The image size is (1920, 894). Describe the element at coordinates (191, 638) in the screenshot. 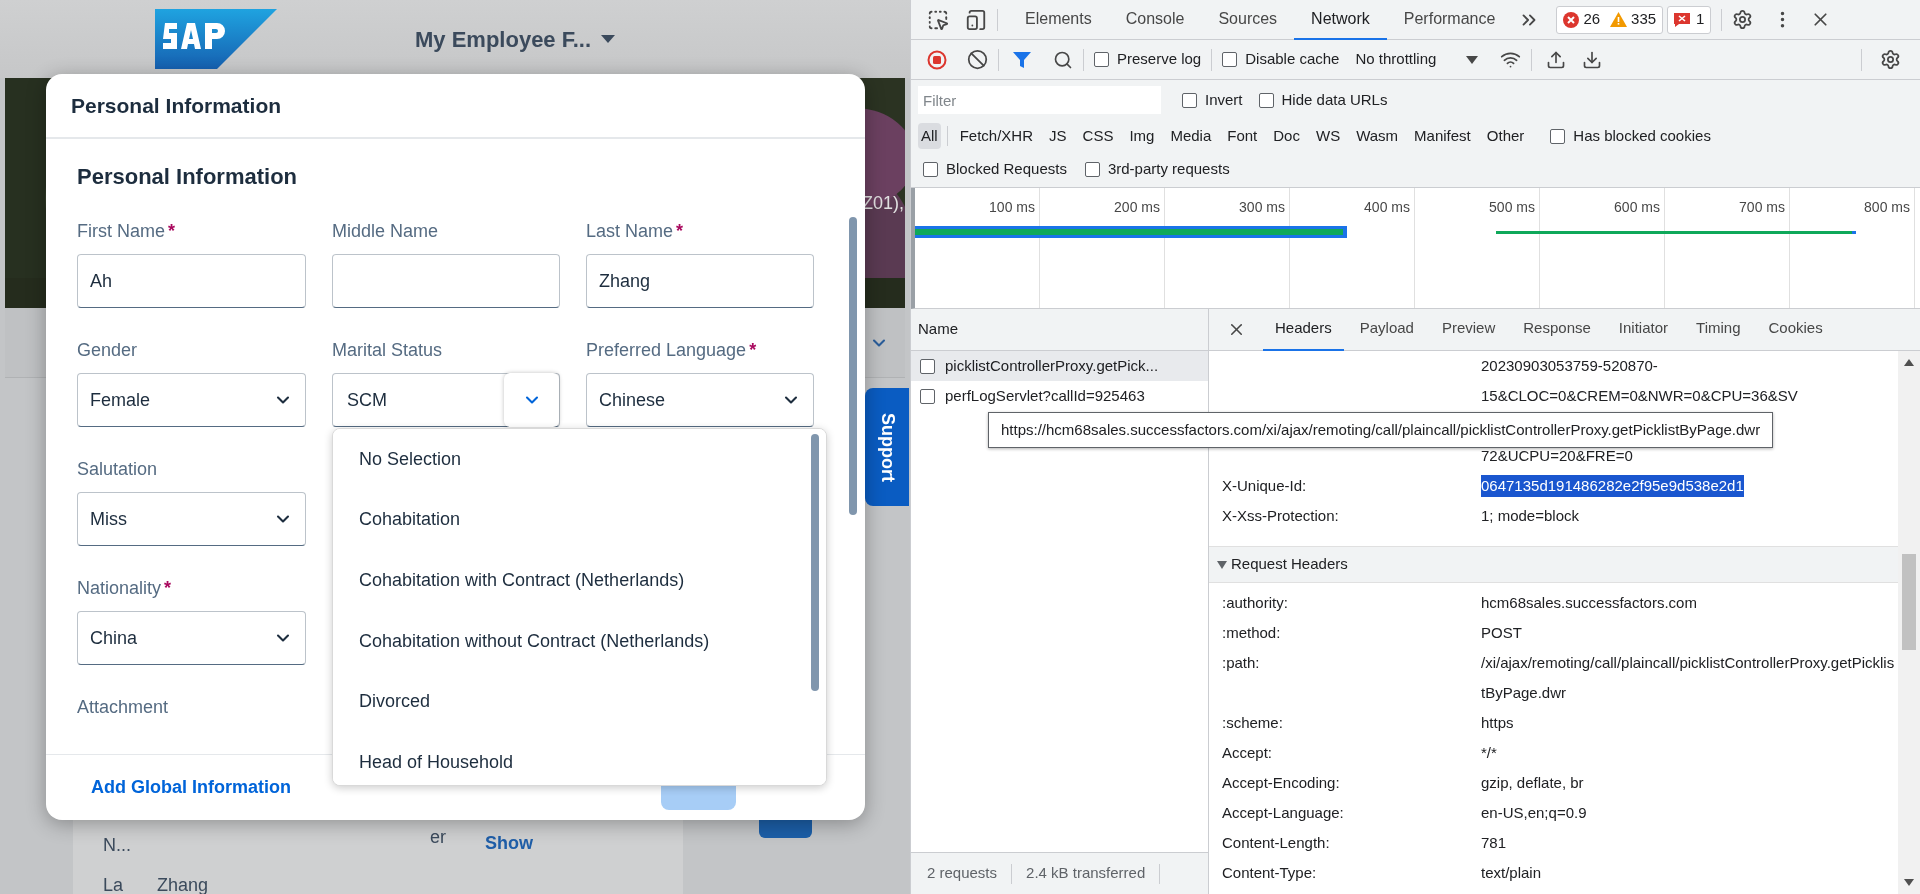

I see `select-field: China` at that location.